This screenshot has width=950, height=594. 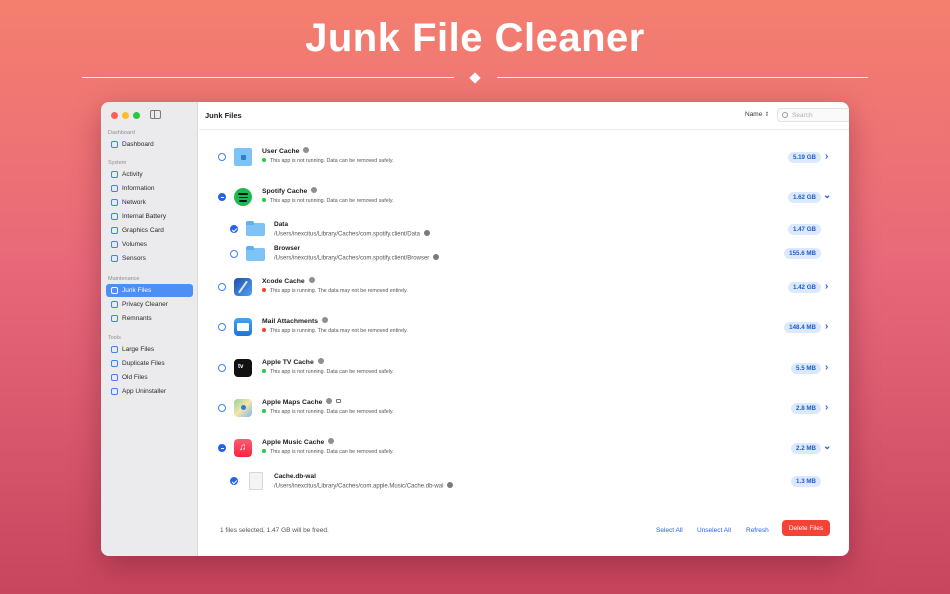 What do you see at coordinates (243, 368) in the screenshot?
I see `apple-tv-icon: tv` at bounding box center [243, 368].